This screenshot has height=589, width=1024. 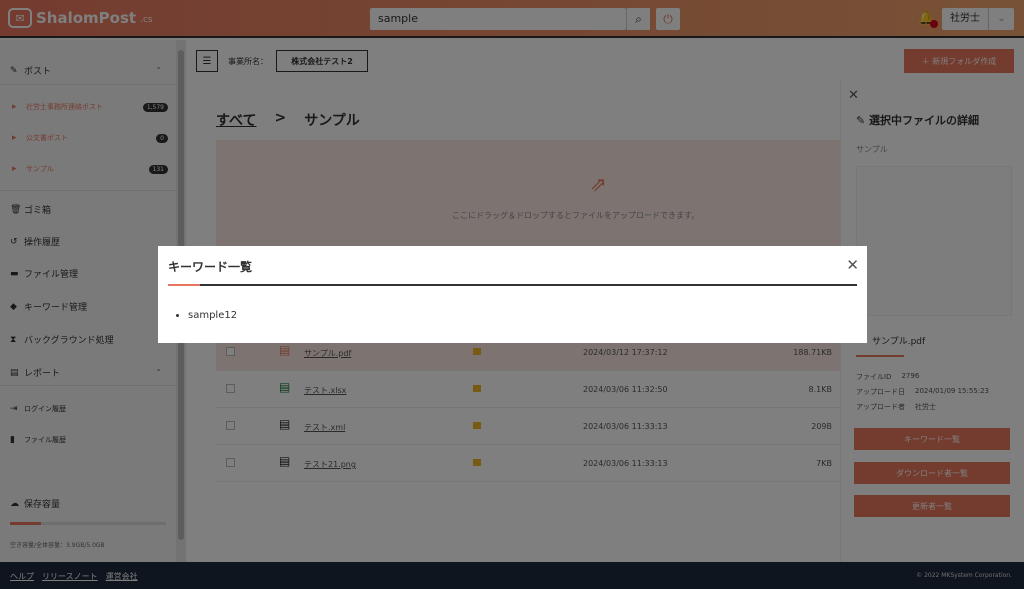 I want to click on keyword-list: sample12, so click(x=212, y=315).